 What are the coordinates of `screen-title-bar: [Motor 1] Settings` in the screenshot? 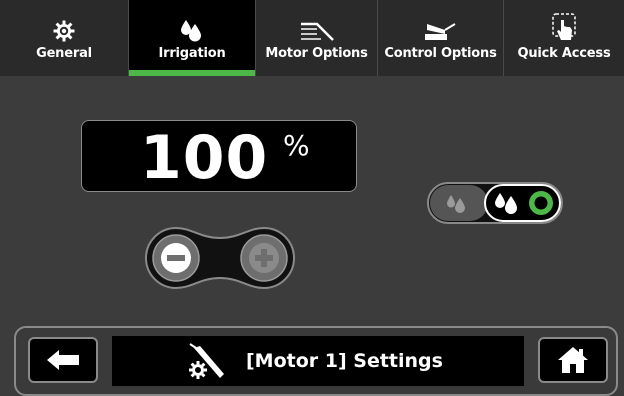 It's located at (318, 361).